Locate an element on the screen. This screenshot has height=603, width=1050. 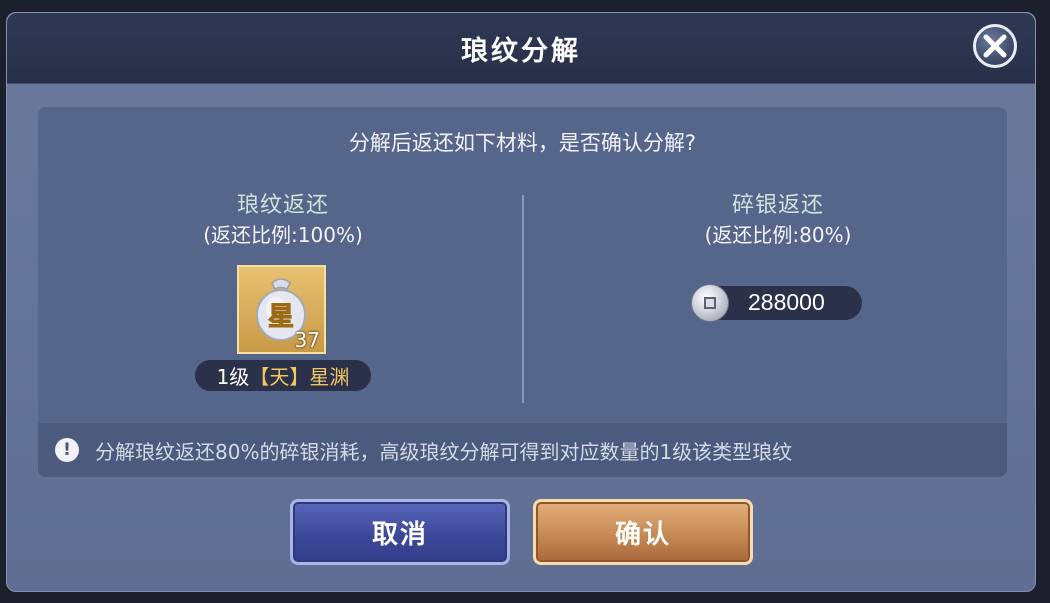
silver-amount-pill: 288000 is located at coordinates (776, 303).